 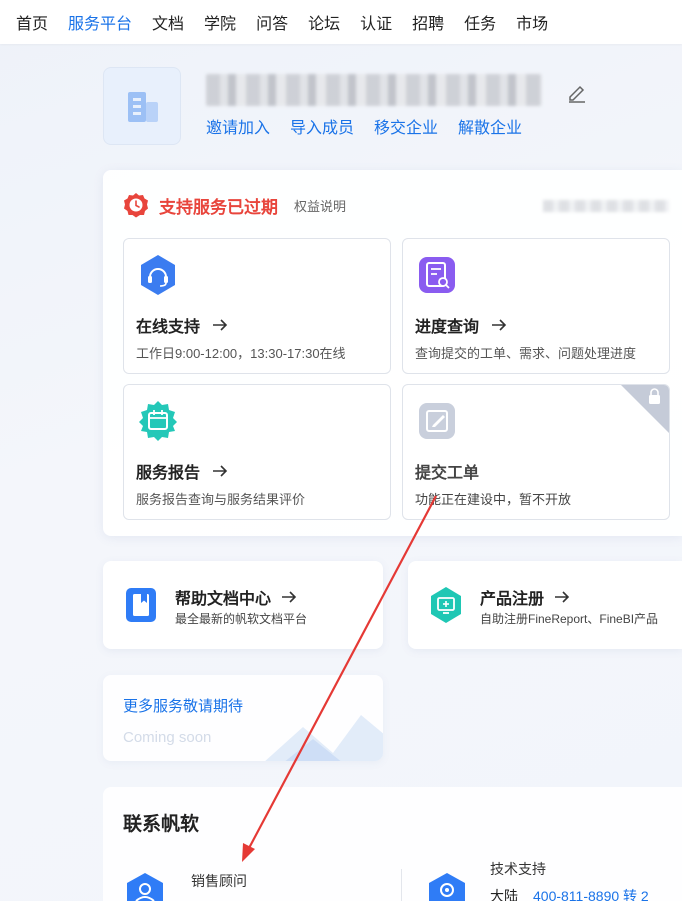 What do you see at coordinates (428, 22) in the screenshot?
I see `nav-item-jobs: 招聘` at bounding box center [428, 22].